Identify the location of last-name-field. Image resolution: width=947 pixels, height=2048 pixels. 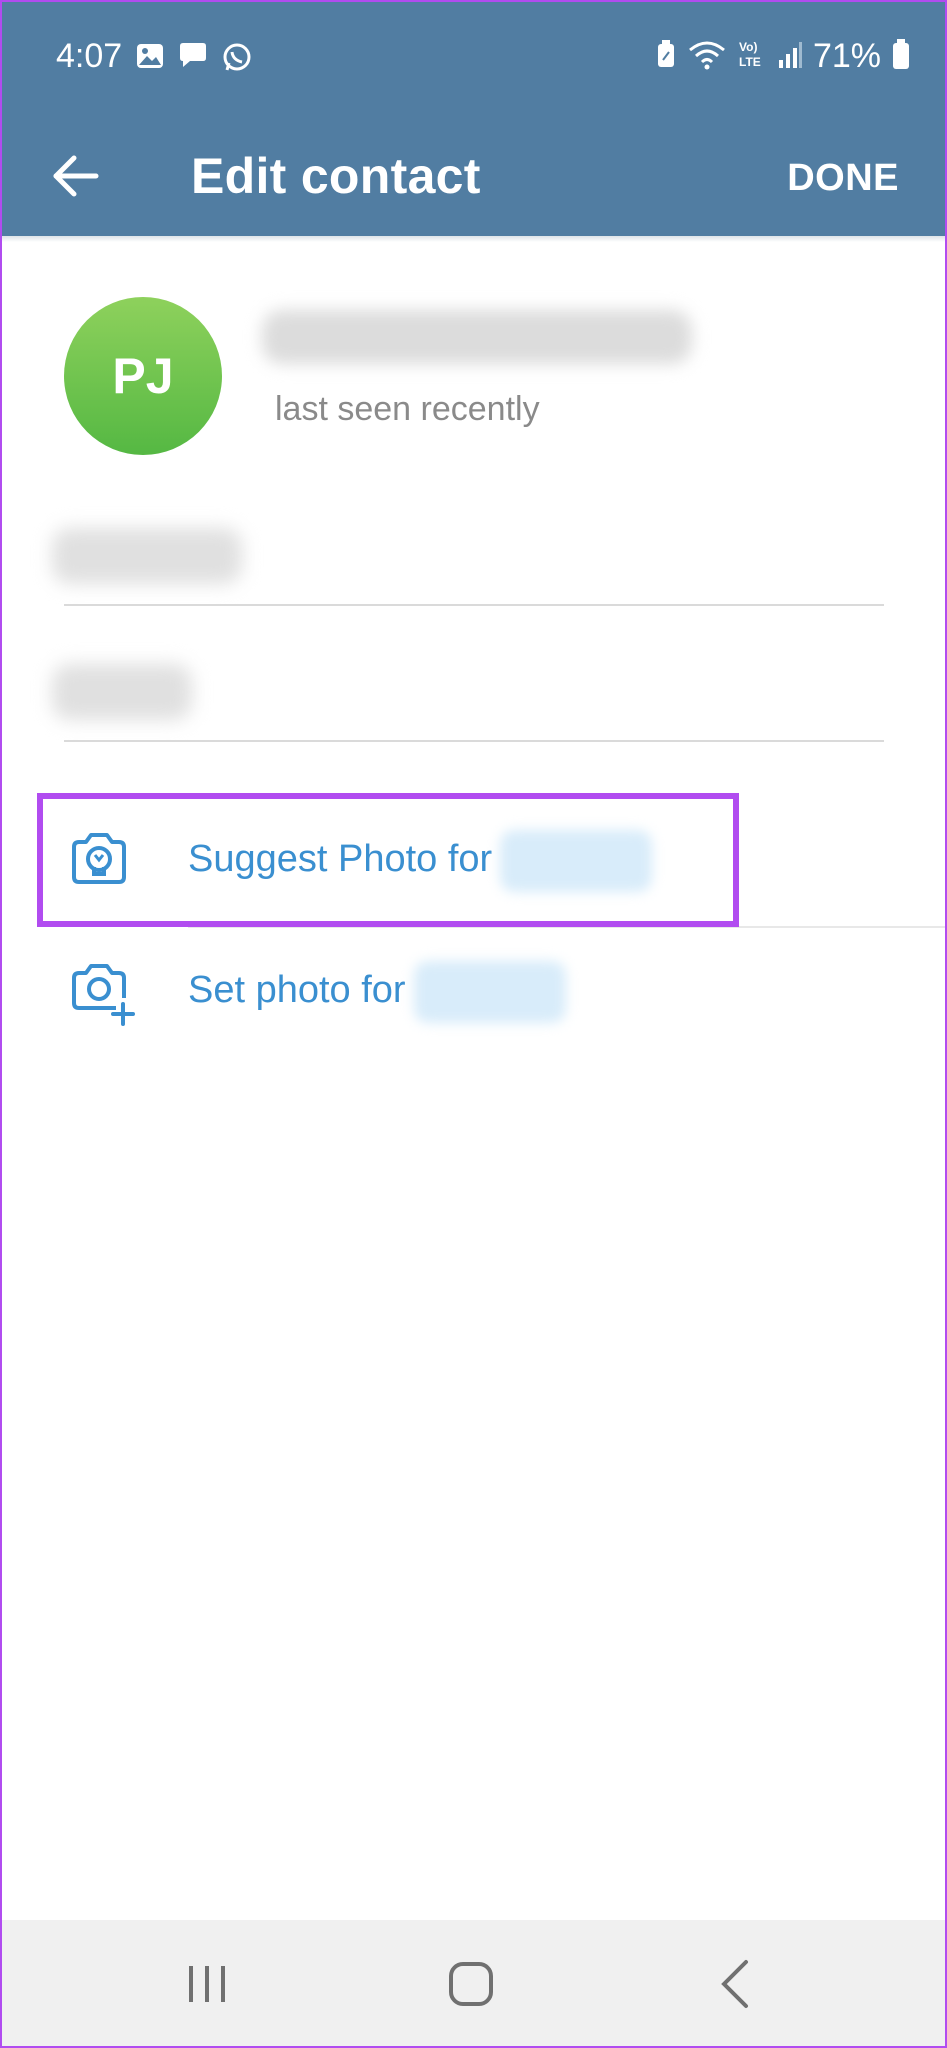
(468, 692).